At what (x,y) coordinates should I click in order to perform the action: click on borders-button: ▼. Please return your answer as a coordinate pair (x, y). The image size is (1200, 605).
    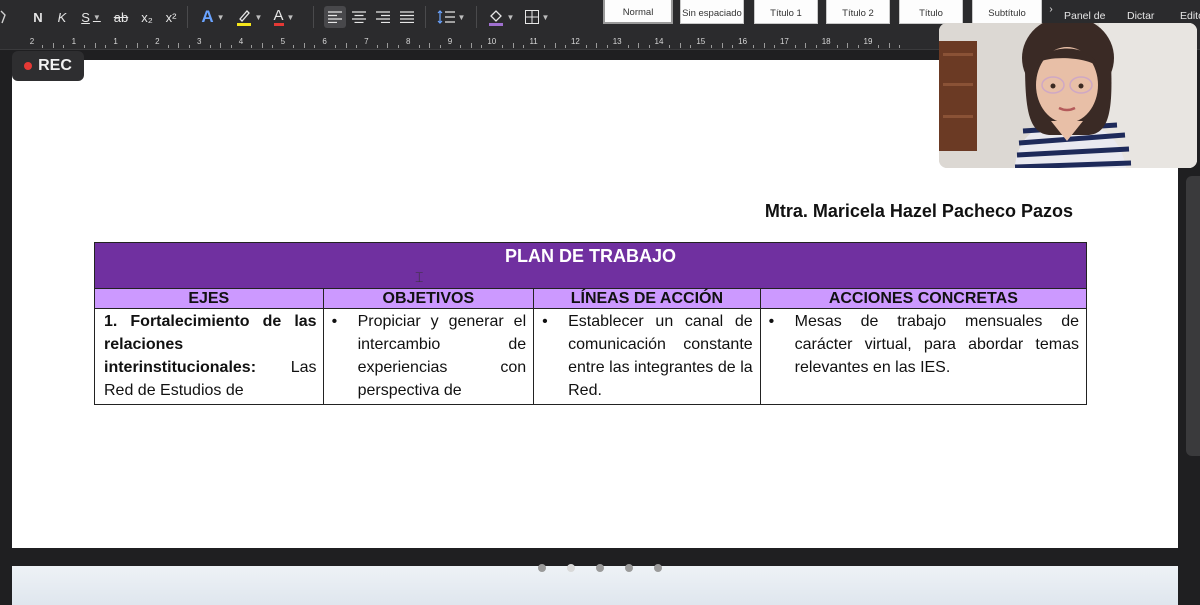
    Looking at the image, I should click on (537, 17).